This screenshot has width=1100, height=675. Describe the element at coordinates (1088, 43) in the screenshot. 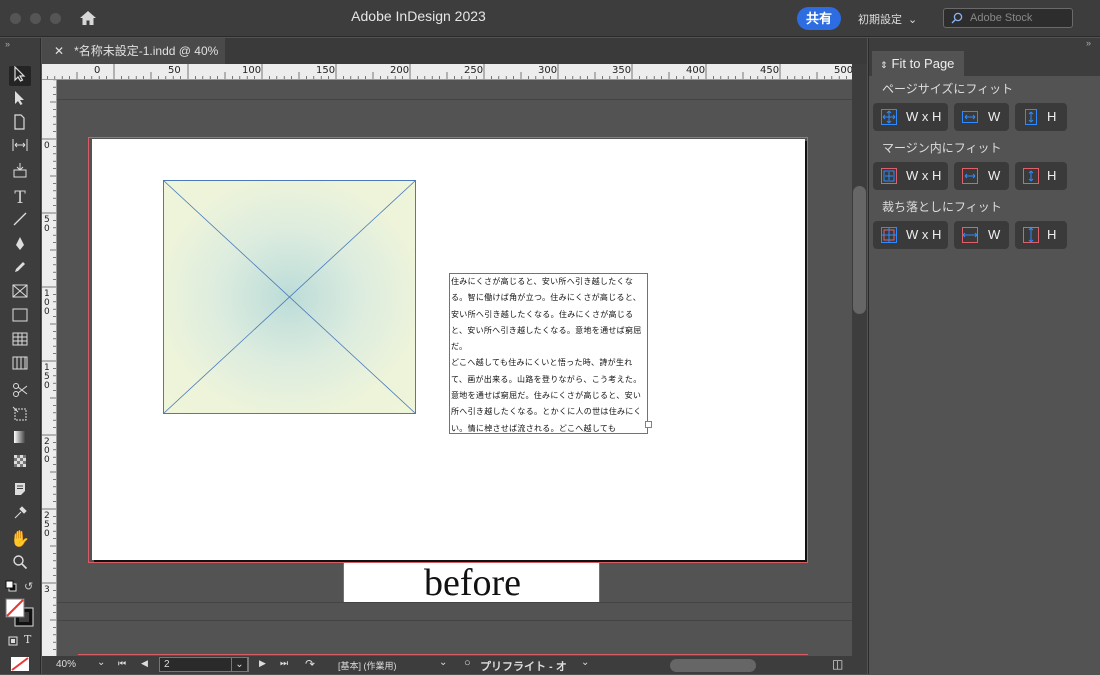

I see `expand-panel-icon: »` at that location.